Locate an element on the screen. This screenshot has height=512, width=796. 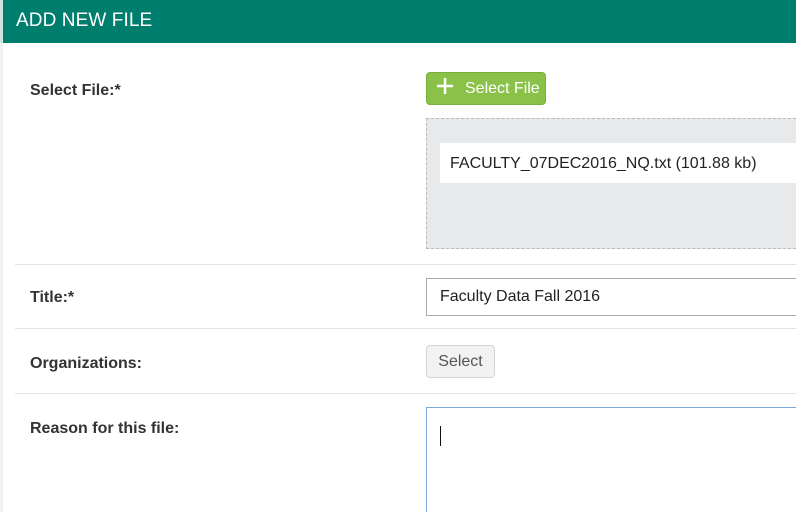
file-name: FACULTY_07DEC2016_NQ.txt (101.88 kb) is located at coordinates (603, 163).